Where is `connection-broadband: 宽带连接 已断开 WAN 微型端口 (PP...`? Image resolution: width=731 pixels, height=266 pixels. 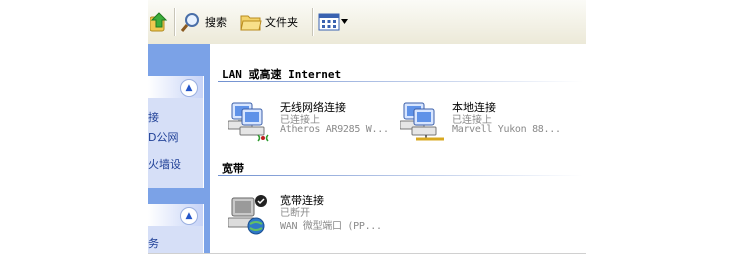 connection-broadband: 宽带连接 已断开 WAN 微型端口 (PP... is located at coordinates (315, 216).